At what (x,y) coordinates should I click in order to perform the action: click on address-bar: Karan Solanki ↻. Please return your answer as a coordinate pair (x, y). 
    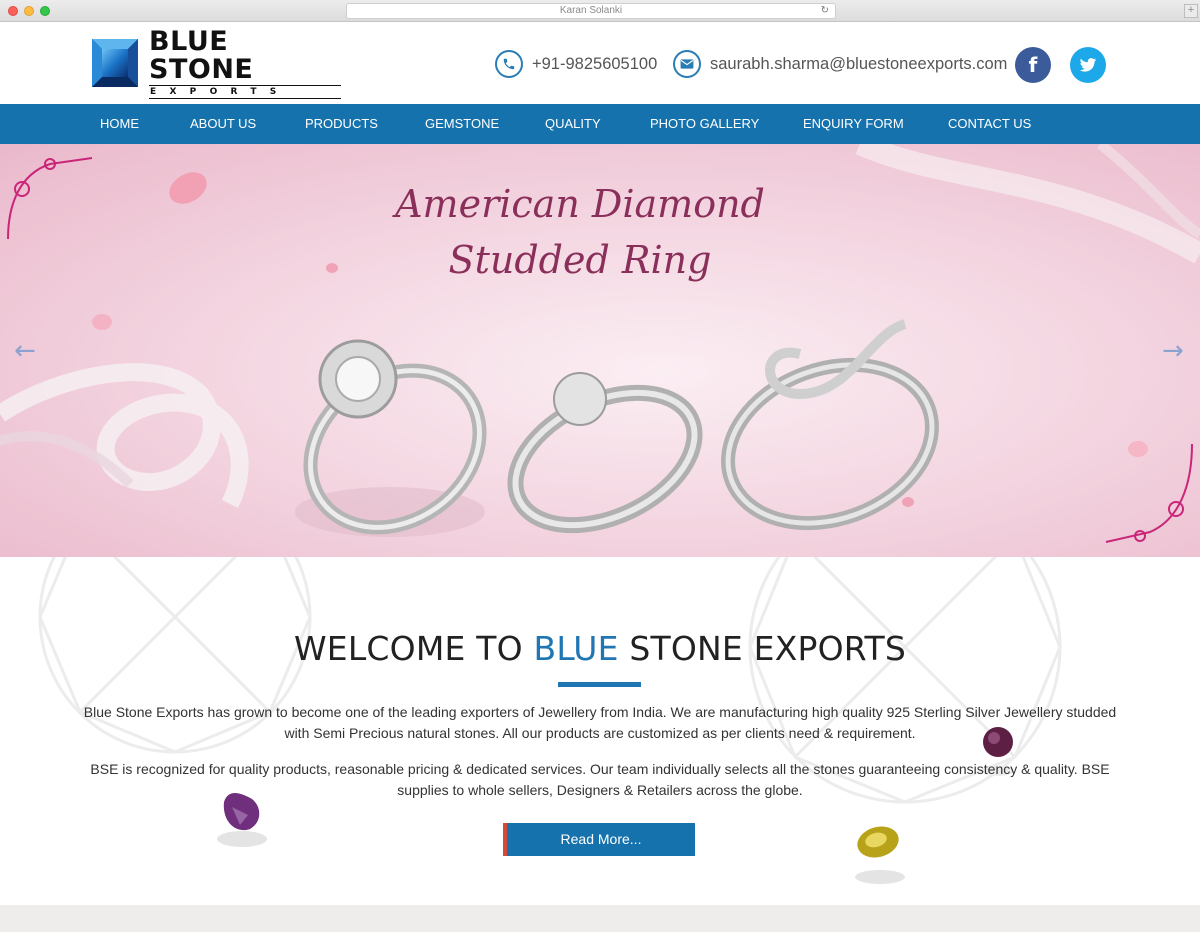
    Looking at the image, I should click on (591, 11).